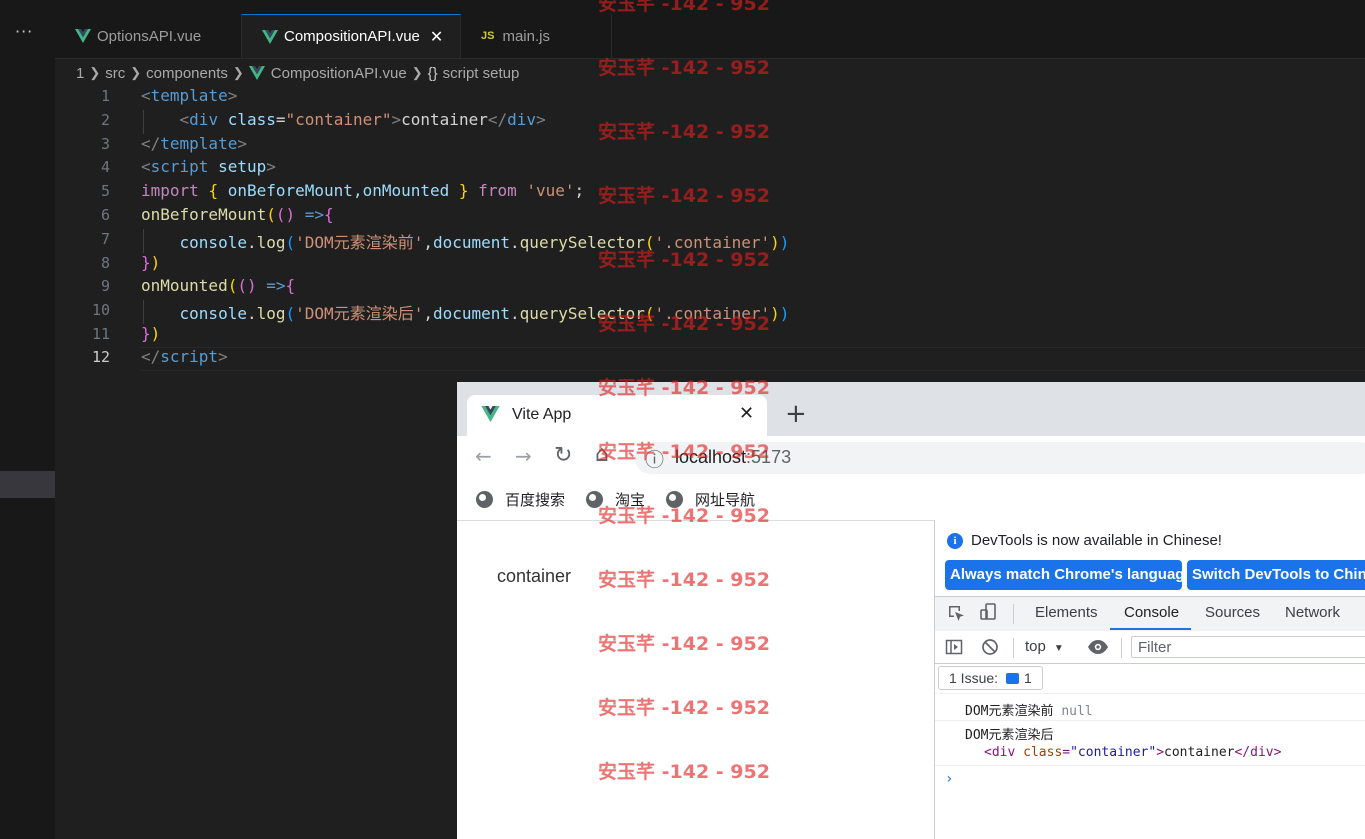 This screenshot has height=839, width=1365. I want to click on code-line: onMounted(() =>{, so click(218, 285).